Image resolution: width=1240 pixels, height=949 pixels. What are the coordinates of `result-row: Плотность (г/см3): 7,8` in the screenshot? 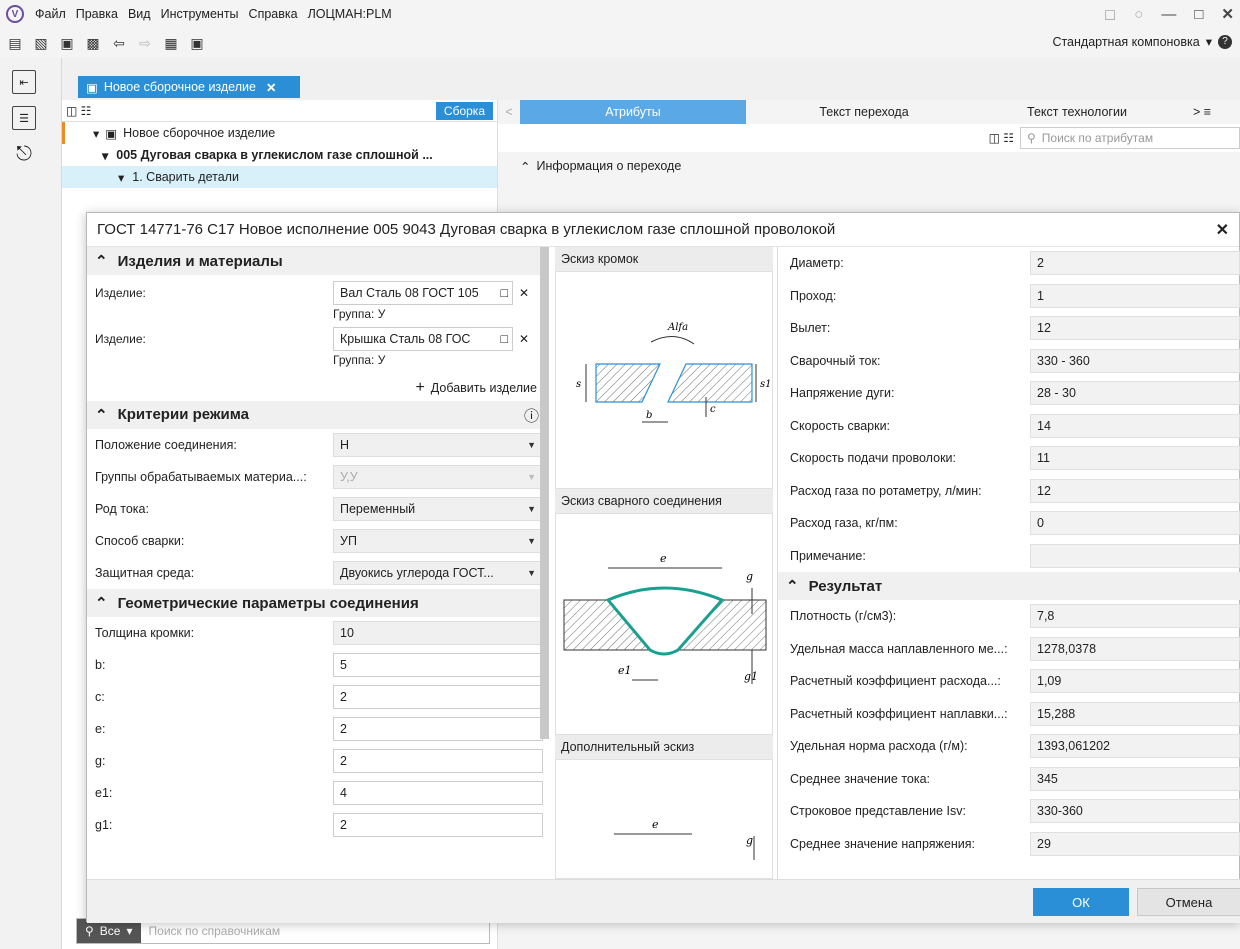 It's located at (1009, 616).